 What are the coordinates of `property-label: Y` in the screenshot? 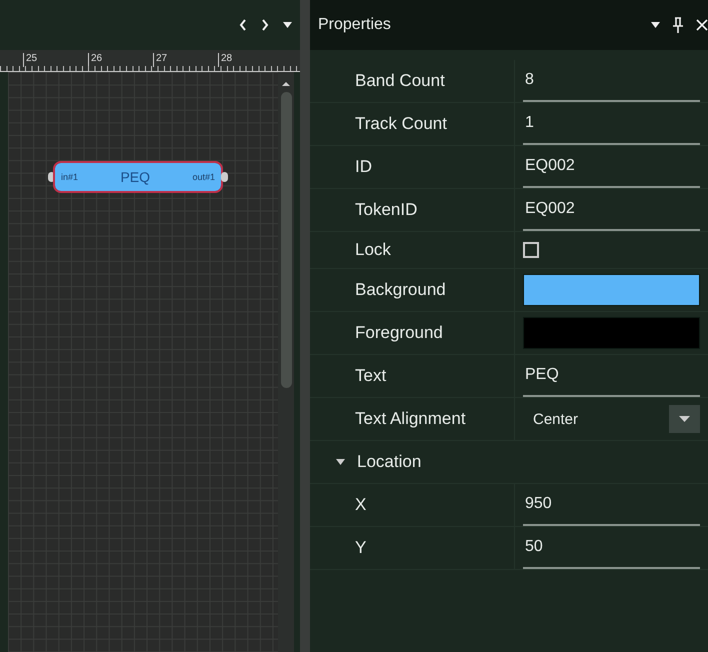 It's located at (360, 548).